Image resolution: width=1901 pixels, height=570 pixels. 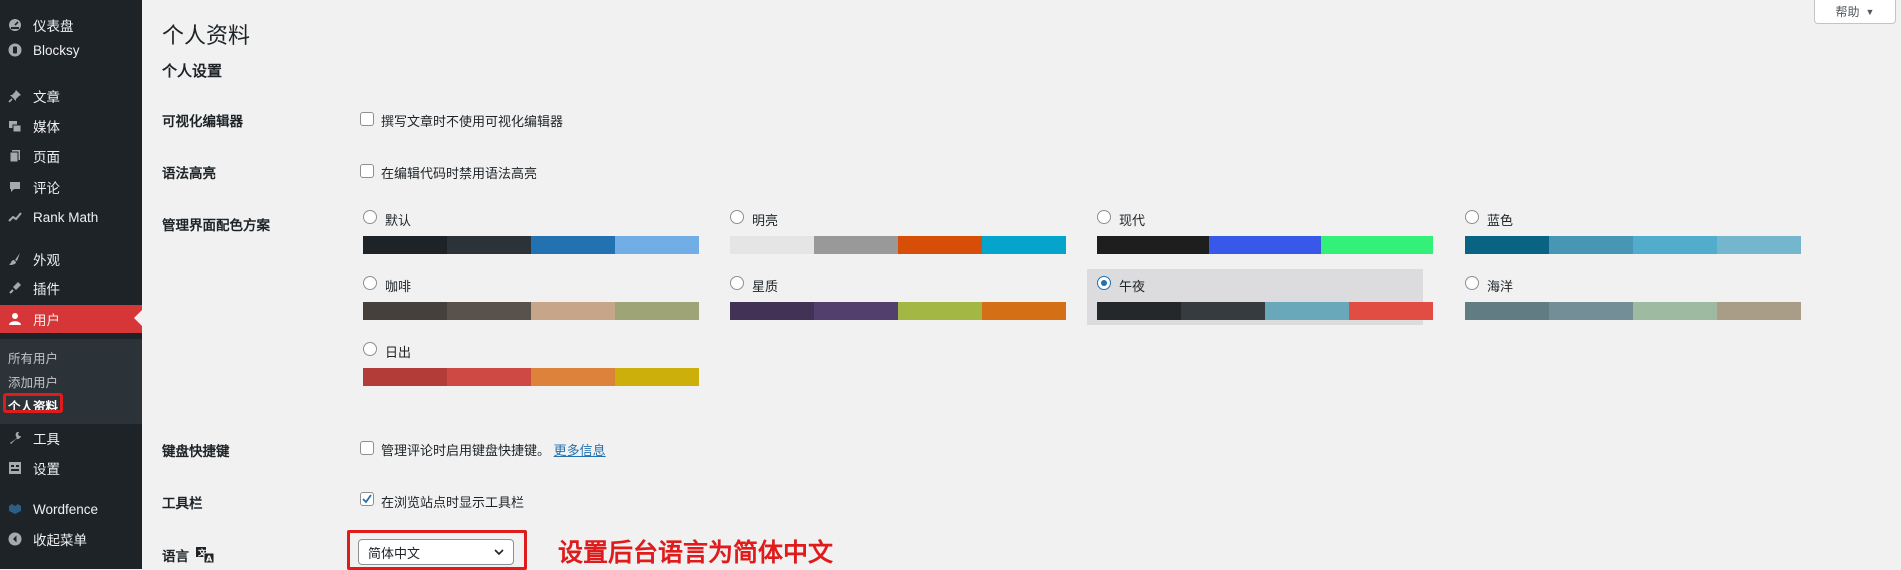 I want to click on page-title: 个人资料, so click(x=206, y=35).